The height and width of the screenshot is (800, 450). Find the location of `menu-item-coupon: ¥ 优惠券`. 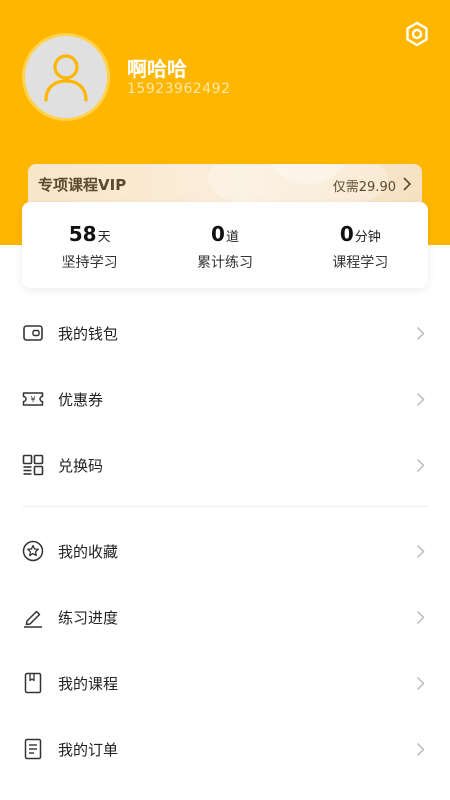

menu-item-coupon: ¥ 优惠券 is located at coordinates (225, 399).